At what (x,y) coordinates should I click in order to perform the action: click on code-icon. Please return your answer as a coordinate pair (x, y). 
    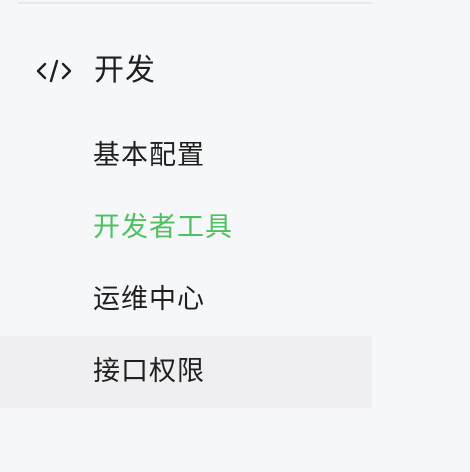
    Looking at the image, I should click on (54, 71).